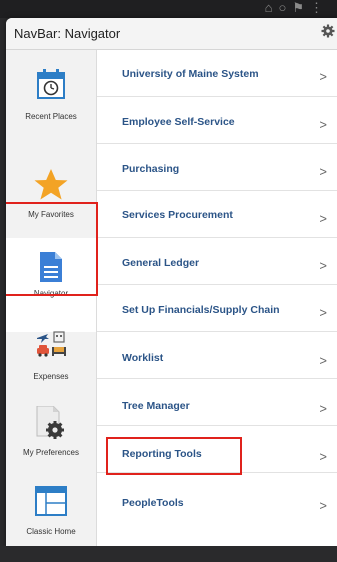  What do you see at coordinates (143, 358) in the screenshot?
I see `menu-item-label: Worklist` at bounding box center [143, 358].